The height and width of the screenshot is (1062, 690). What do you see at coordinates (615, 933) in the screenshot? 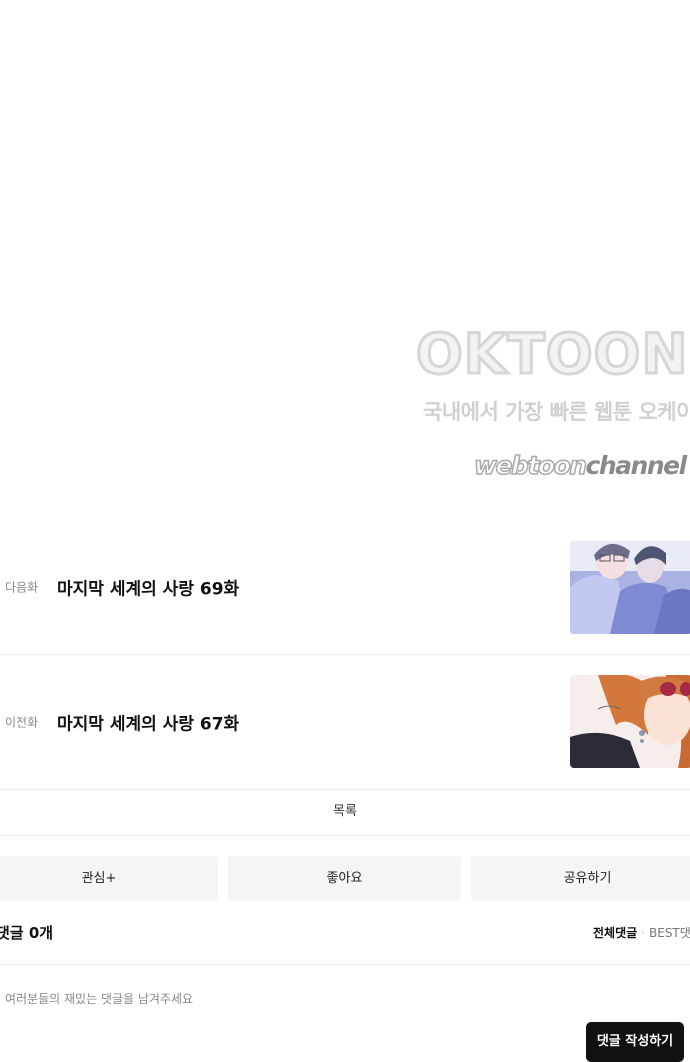
I see `tab-all-comments: 전체댓글` at bounding box center [615, 933].